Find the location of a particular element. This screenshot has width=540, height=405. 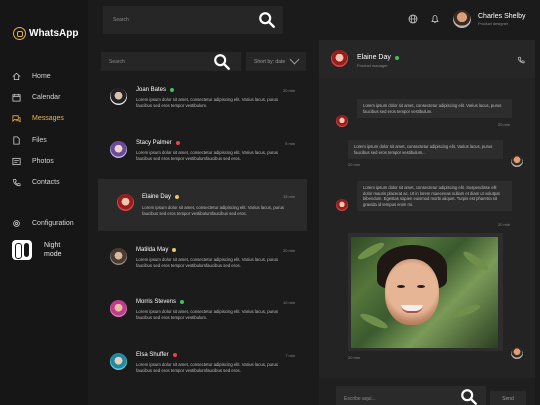

sidebar-item-contacts: Contacts is located at coordinates (36, 182).